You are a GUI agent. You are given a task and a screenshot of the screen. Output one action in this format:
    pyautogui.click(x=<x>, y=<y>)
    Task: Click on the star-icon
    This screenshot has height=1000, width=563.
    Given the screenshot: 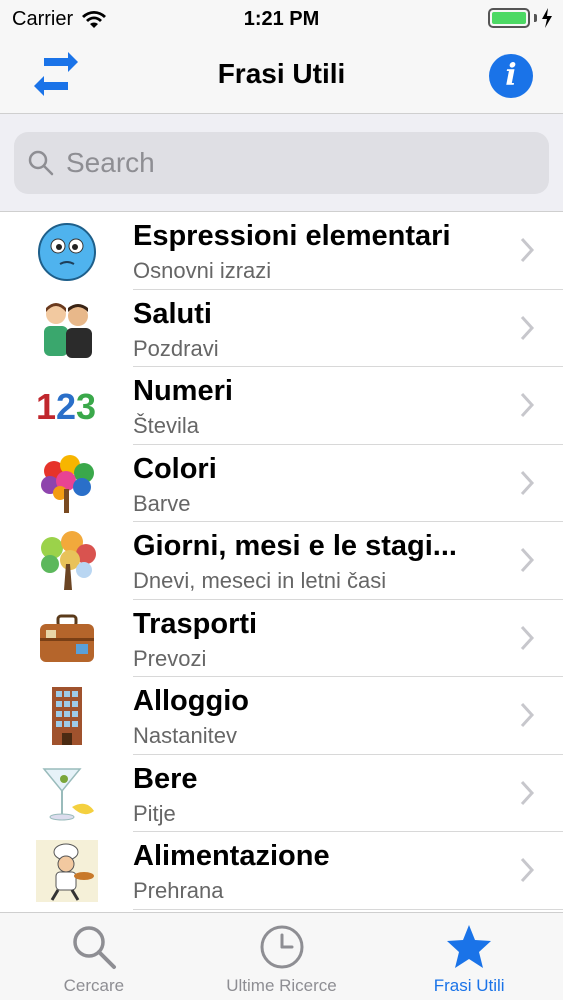 What is the action you would take?
    pyautogui.click(x=469, y=946)
    